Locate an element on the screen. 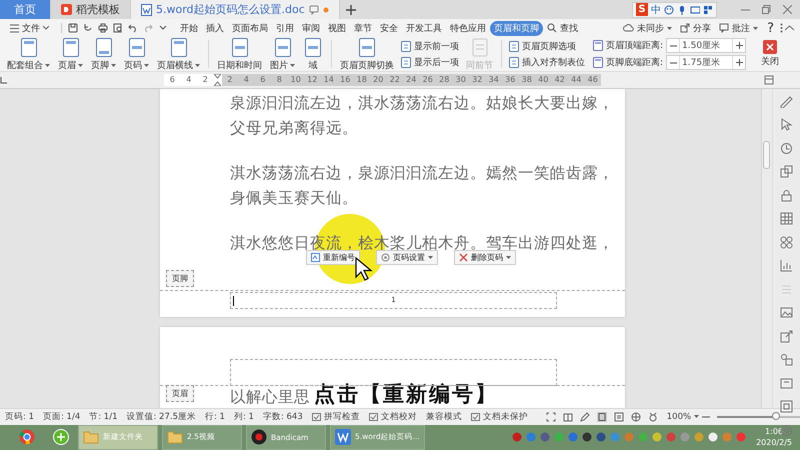  ribbon-button: 域 is located at coordinates (313, 54).